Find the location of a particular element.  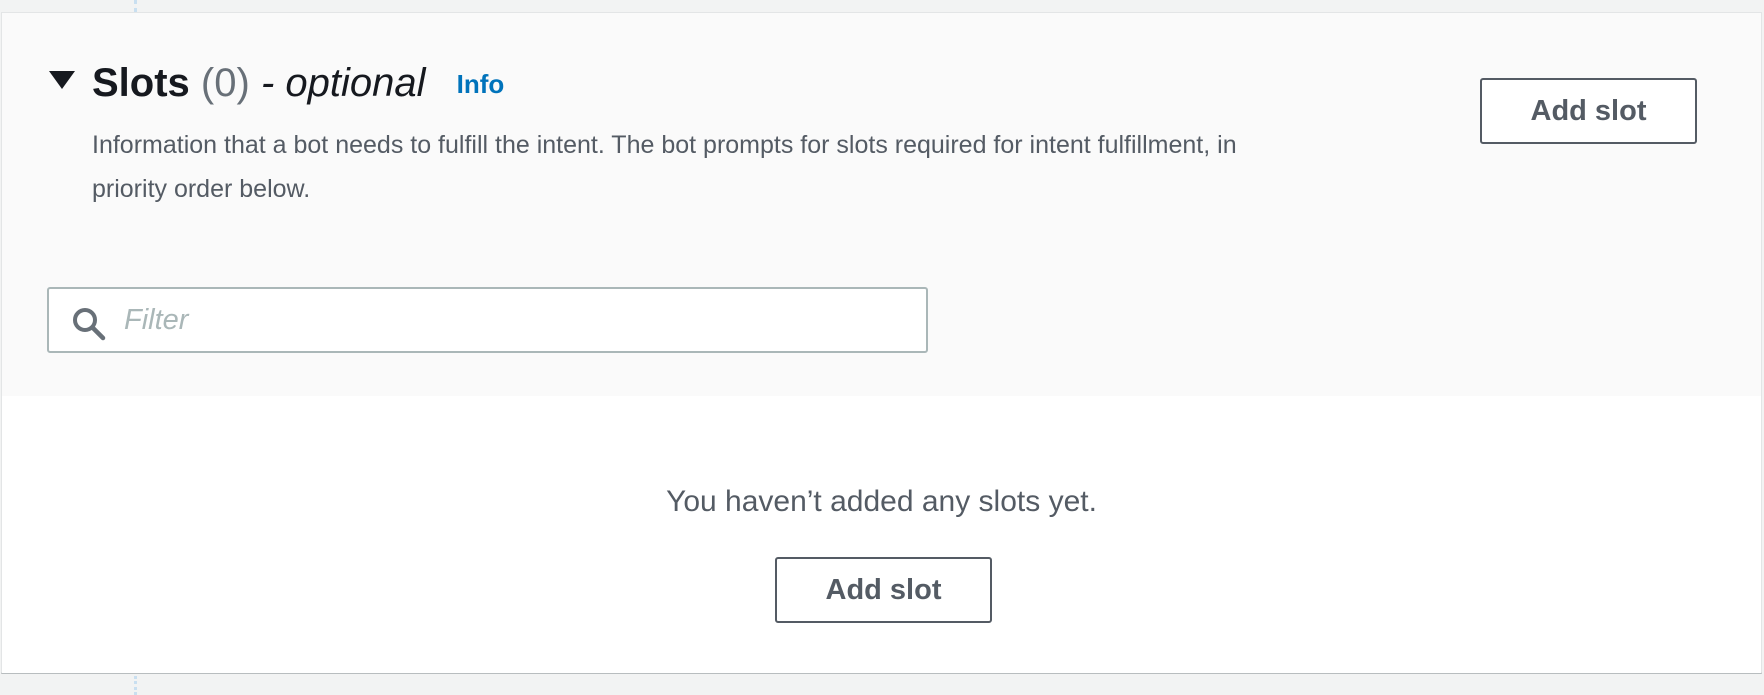

search-icon is located at coordinates (89, 324).